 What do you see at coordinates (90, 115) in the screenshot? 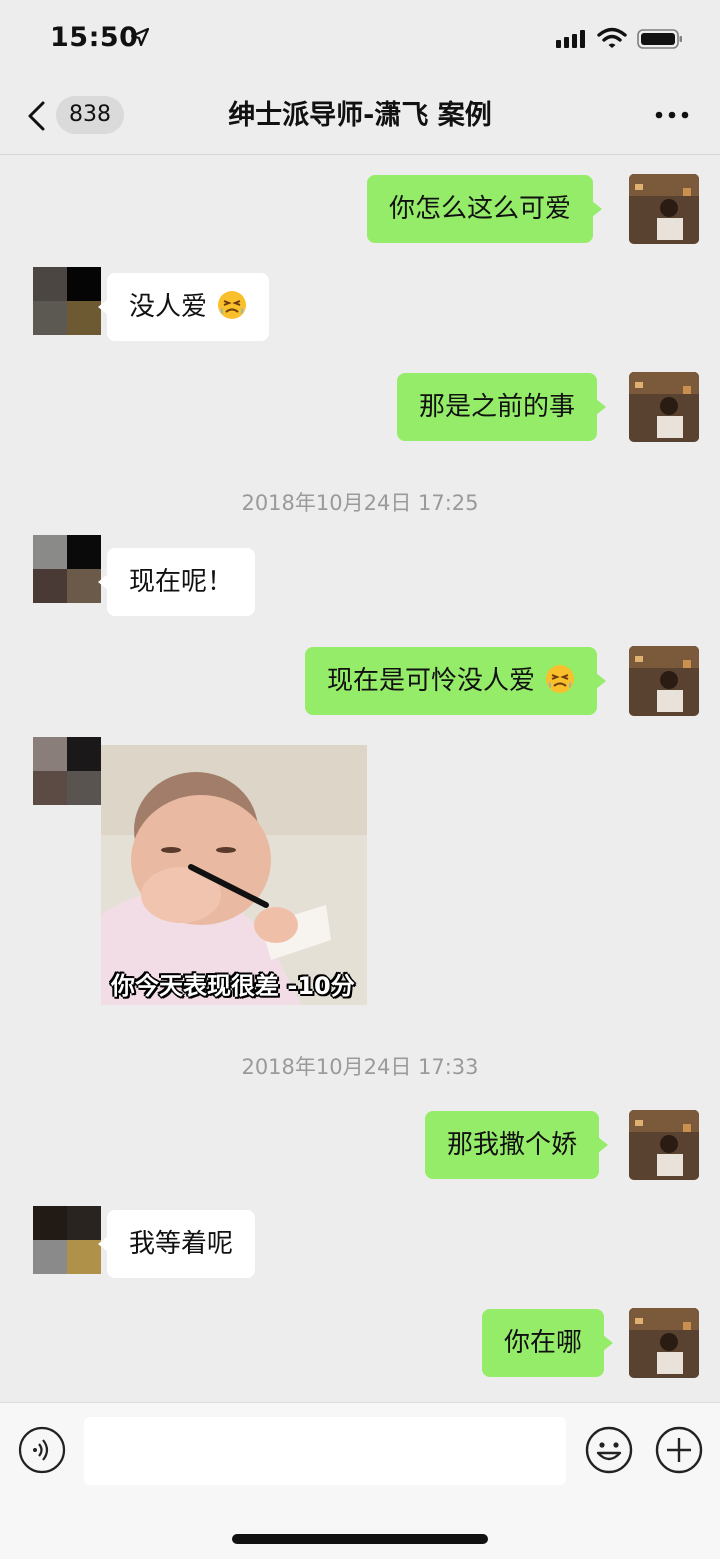
I see `unread-count-badge: 838` at bounding box center [90, 115].